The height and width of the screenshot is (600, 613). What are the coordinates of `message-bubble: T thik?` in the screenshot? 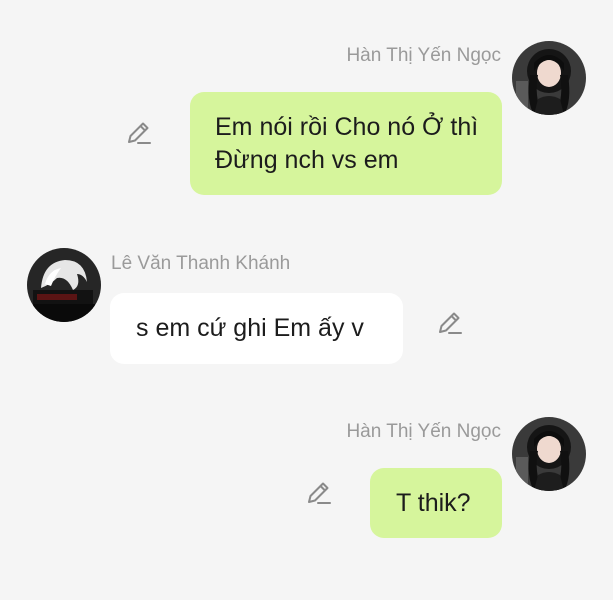 It's located at (436, 503).